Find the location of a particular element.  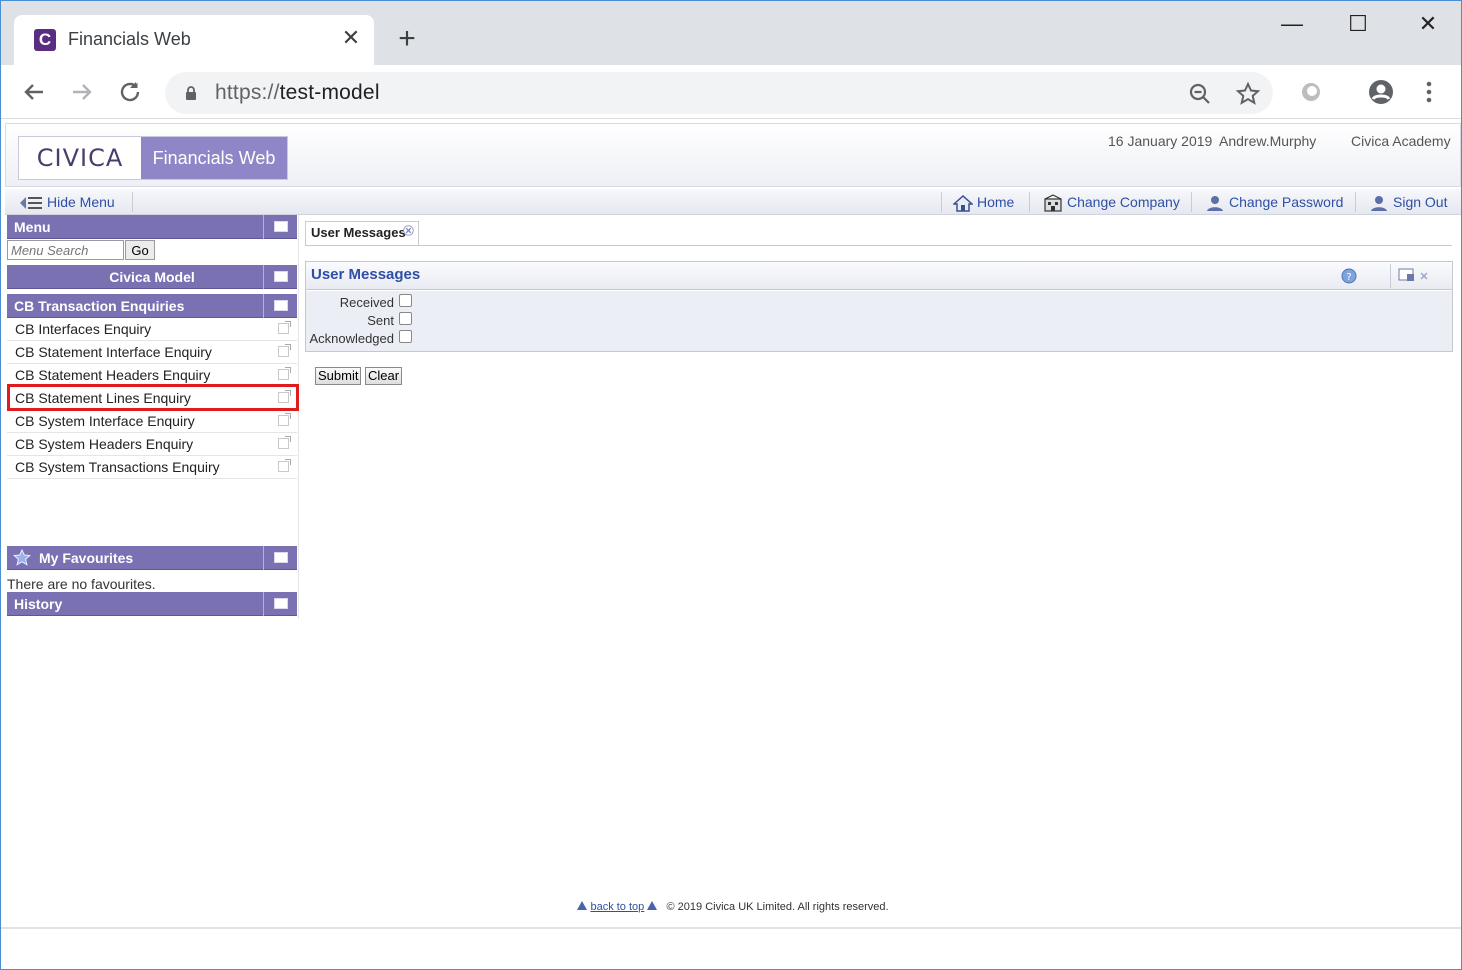

current-company: Civica Academy is located at coordinates (1401, 141).